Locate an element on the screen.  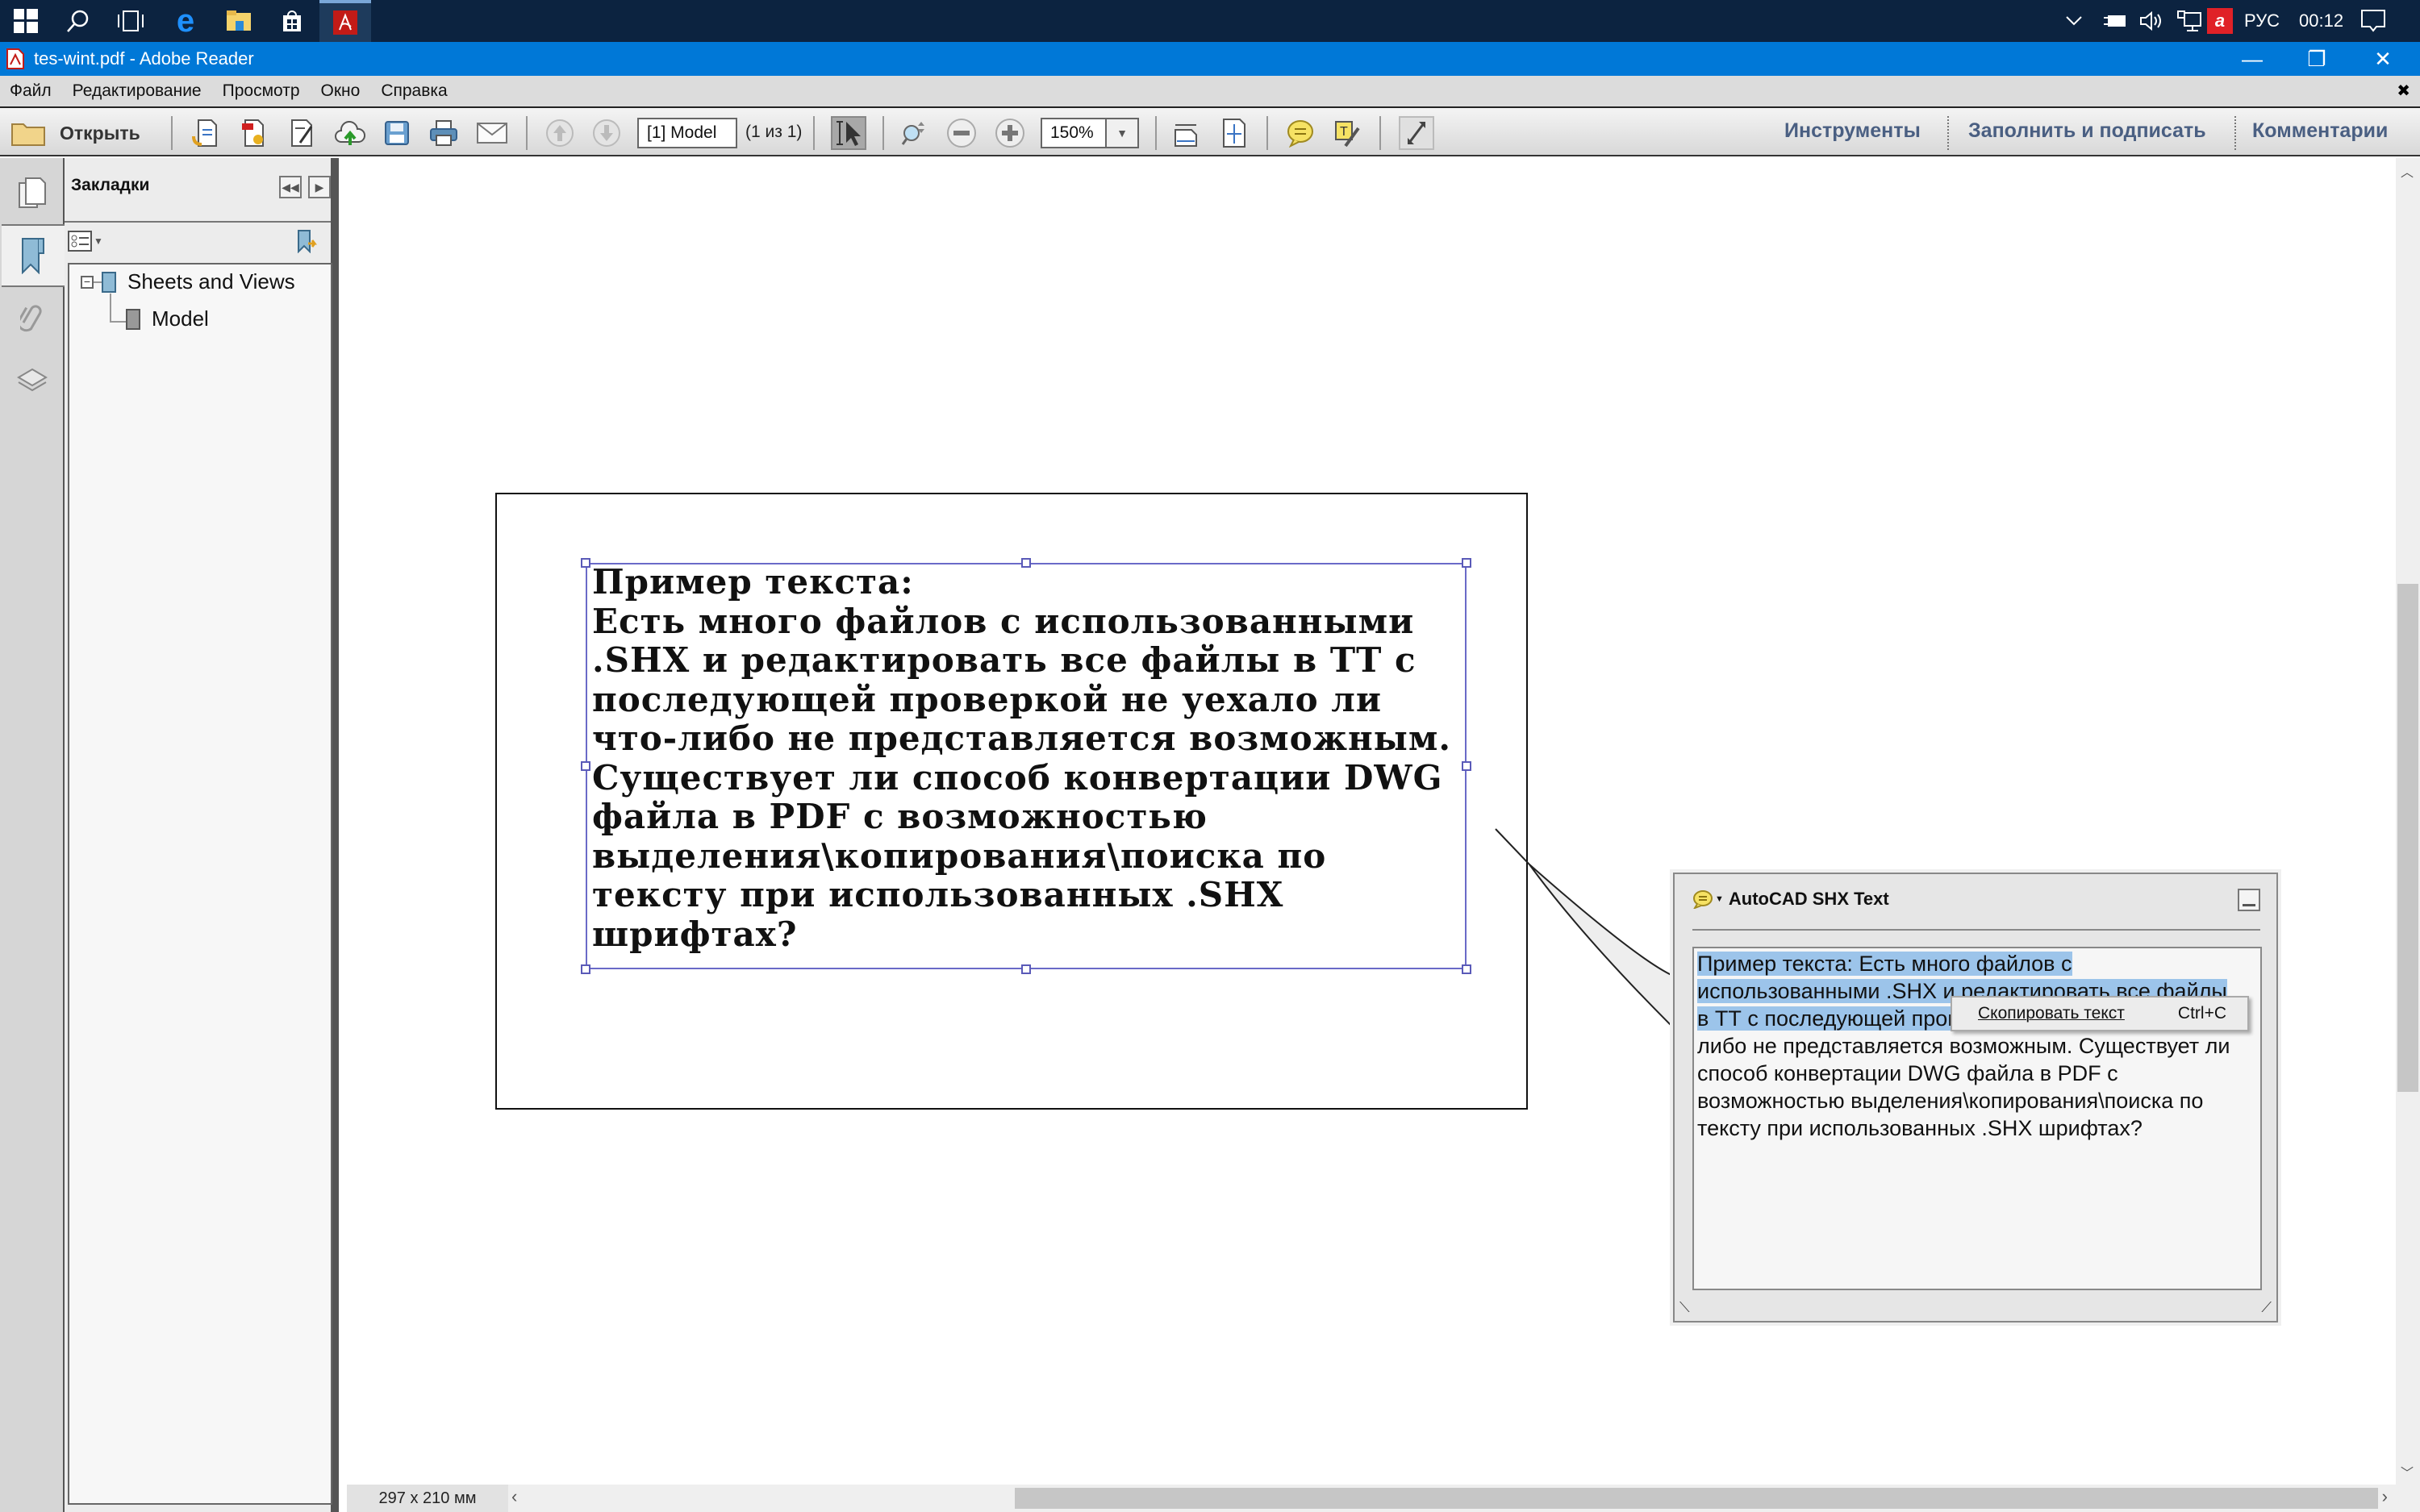
horizontal-scroll-thumb is located at coordinates (1696, 1498).